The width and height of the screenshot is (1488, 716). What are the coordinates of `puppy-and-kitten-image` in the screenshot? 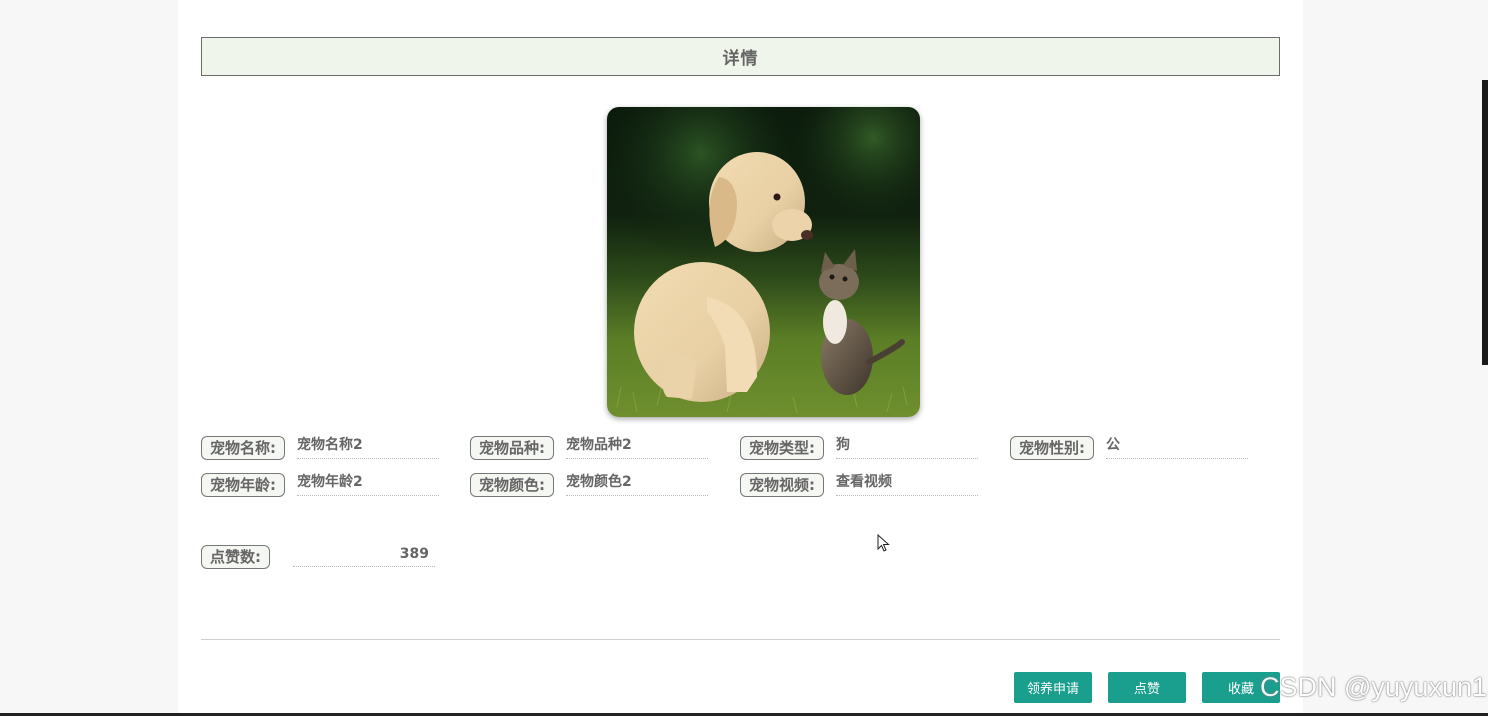 It's located at (763, 262).